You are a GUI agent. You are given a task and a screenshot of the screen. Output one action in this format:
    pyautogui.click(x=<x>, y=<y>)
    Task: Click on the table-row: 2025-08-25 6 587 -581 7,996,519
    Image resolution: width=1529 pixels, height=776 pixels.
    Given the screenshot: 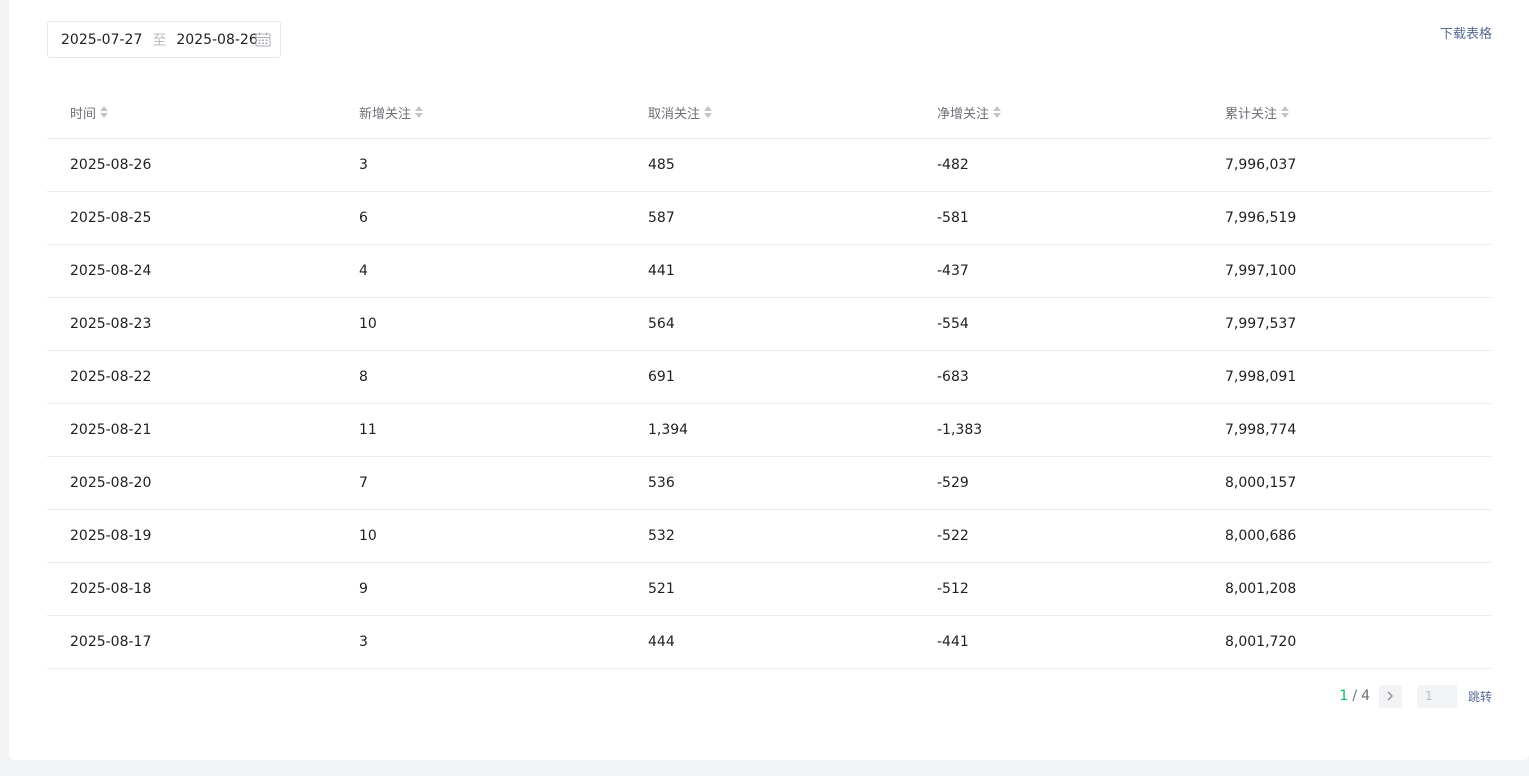 What is the action you would take?
    pyautogui.click(x=769, y=218)
    